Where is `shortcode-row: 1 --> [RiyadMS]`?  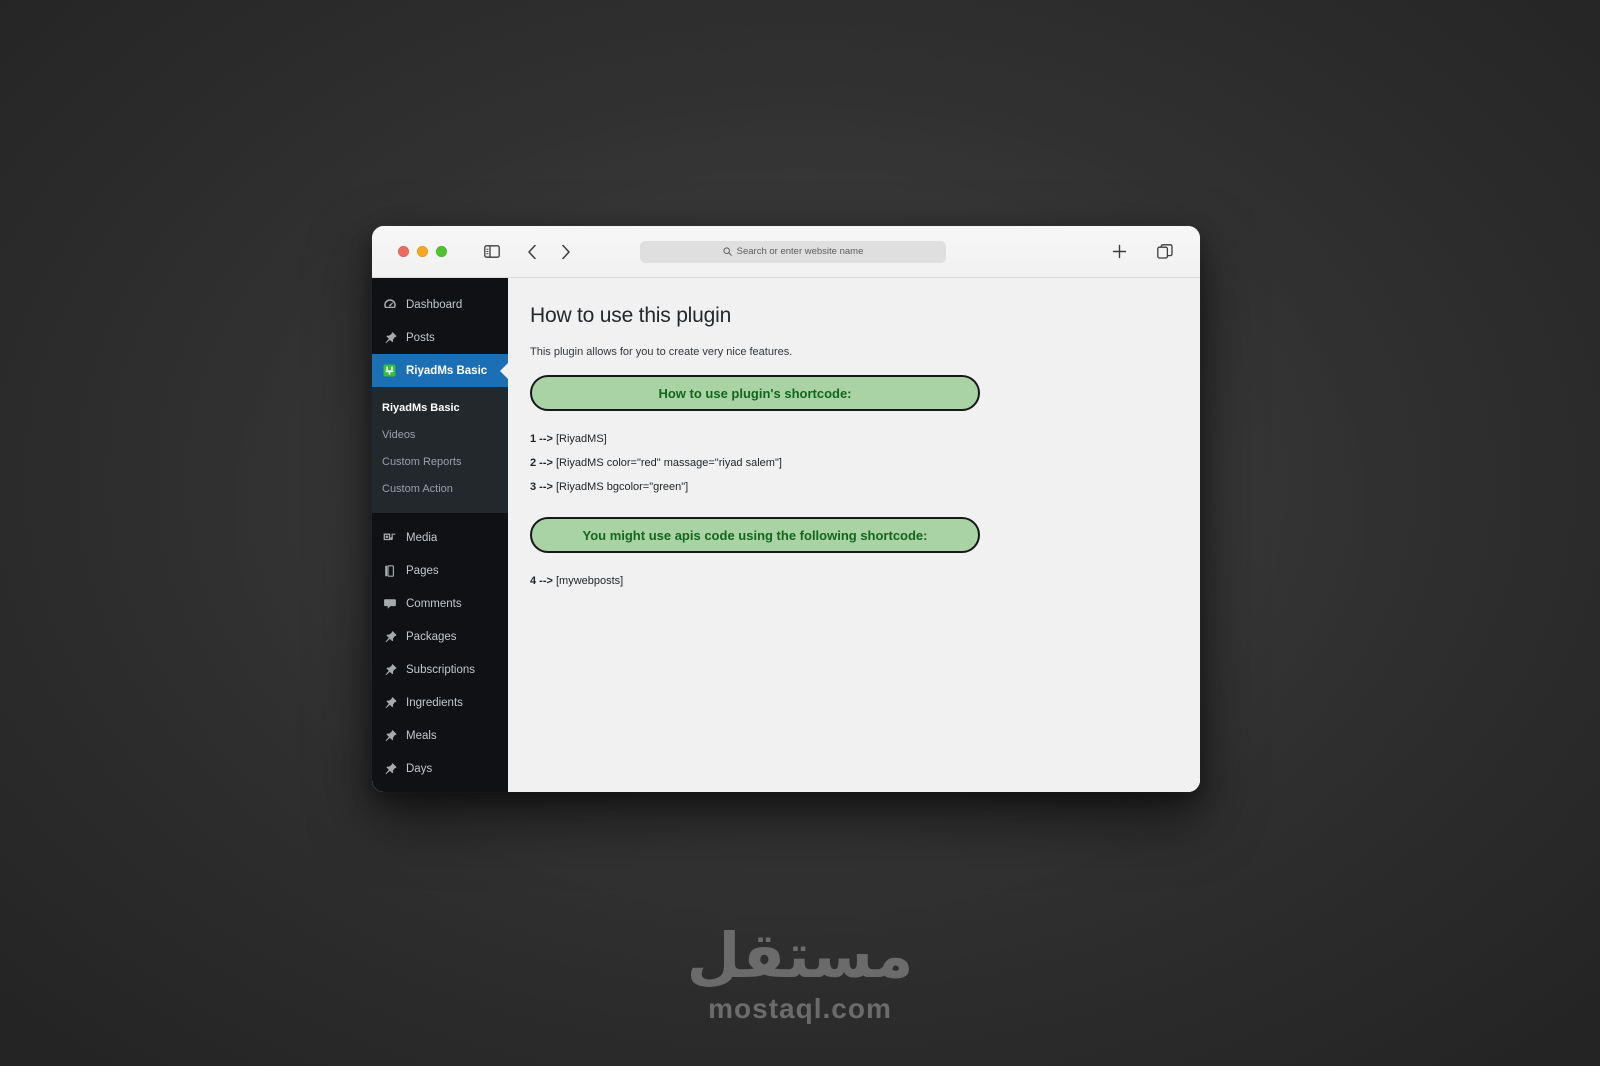 shortcode-row: 1 --> [RiyadMS] is located at coordinates (850, 439).